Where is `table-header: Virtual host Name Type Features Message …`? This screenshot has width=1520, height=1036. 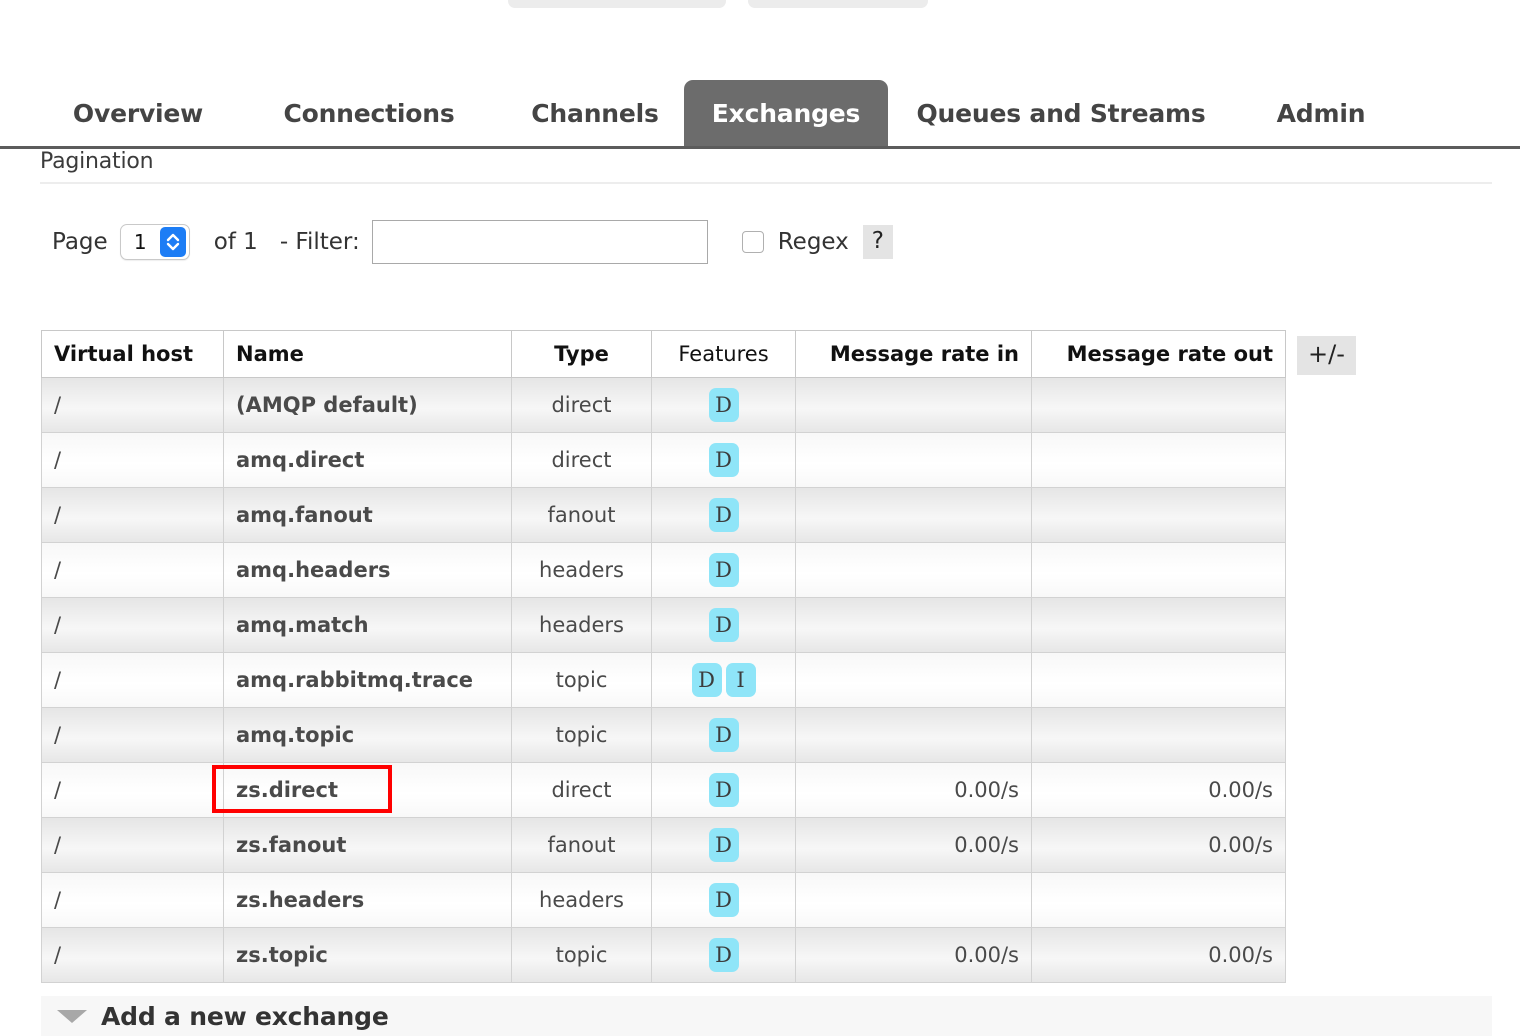
table-header: Virtual host Name Type Features Message … is located at coordinates (663, 354).